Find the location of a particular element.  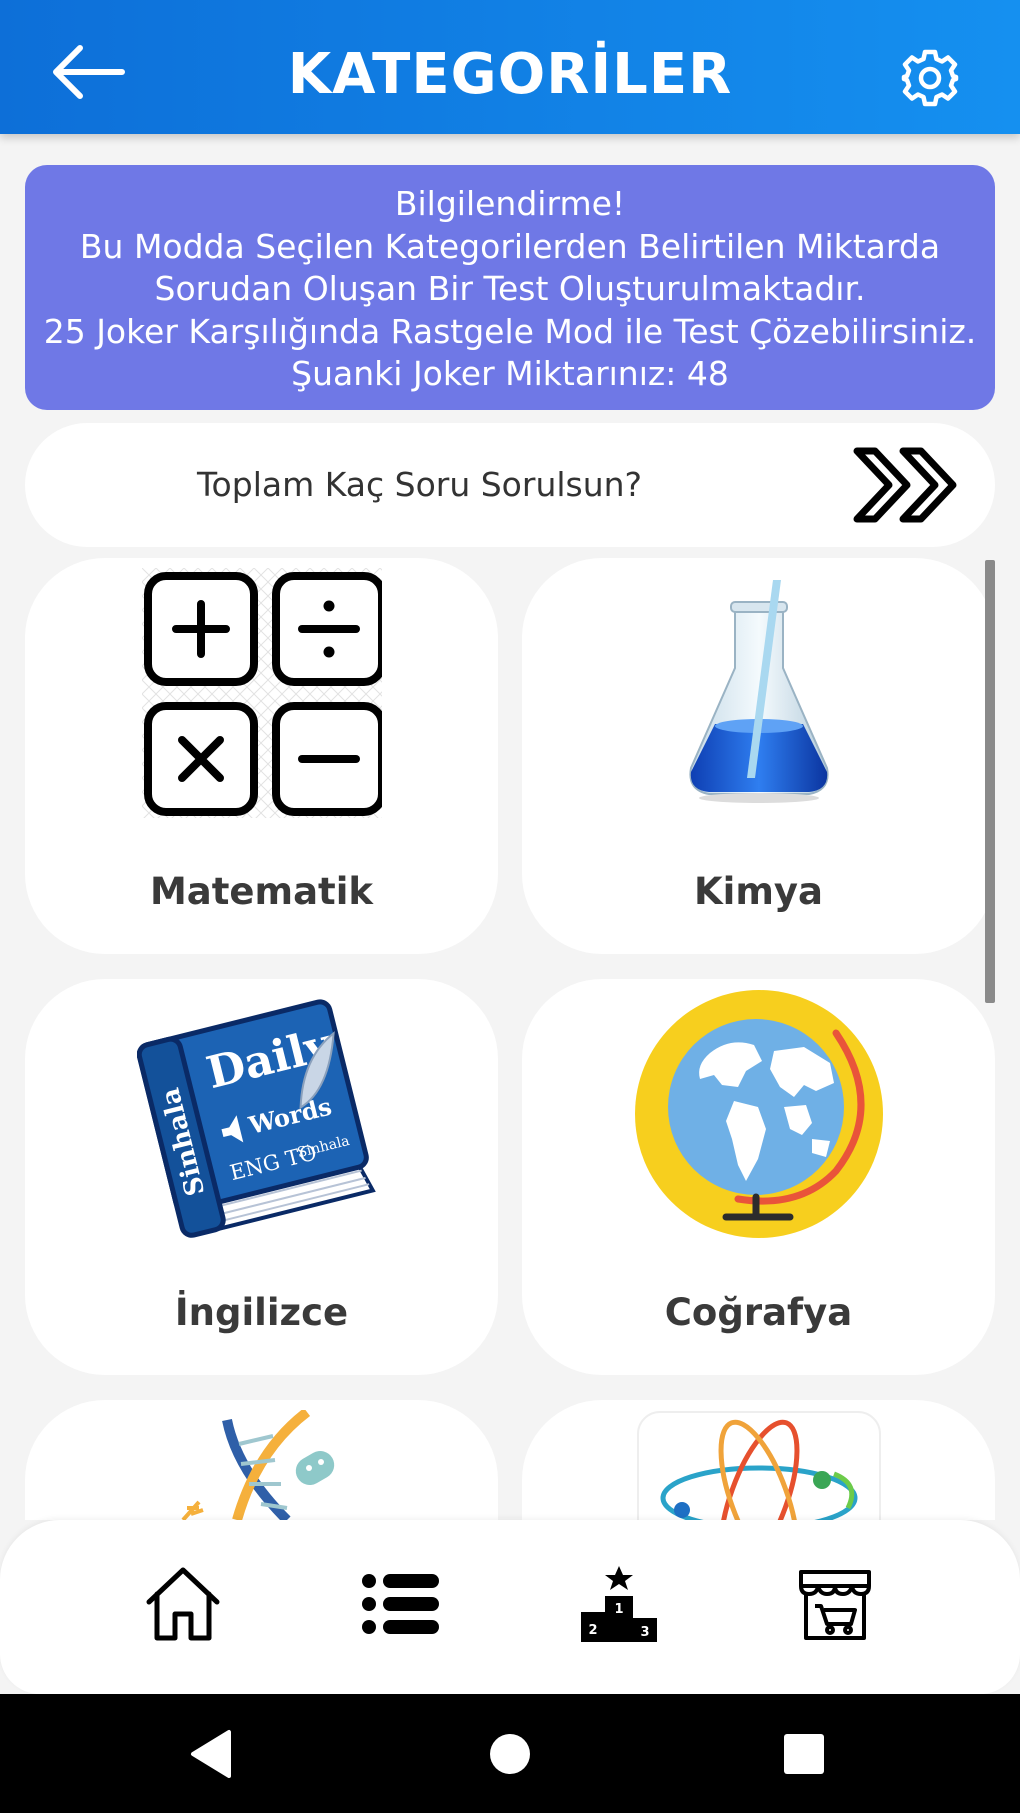

double-chevron-right-icon is located at coordinates (910, 485).